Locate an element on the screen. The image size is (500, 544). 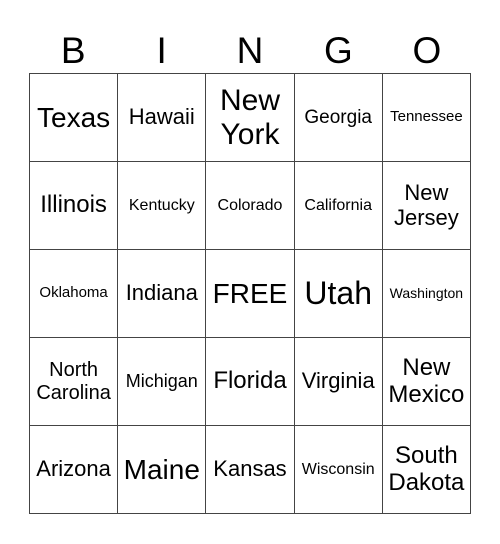
bingo-cell: Michigan is located at coordinates (162, 382).